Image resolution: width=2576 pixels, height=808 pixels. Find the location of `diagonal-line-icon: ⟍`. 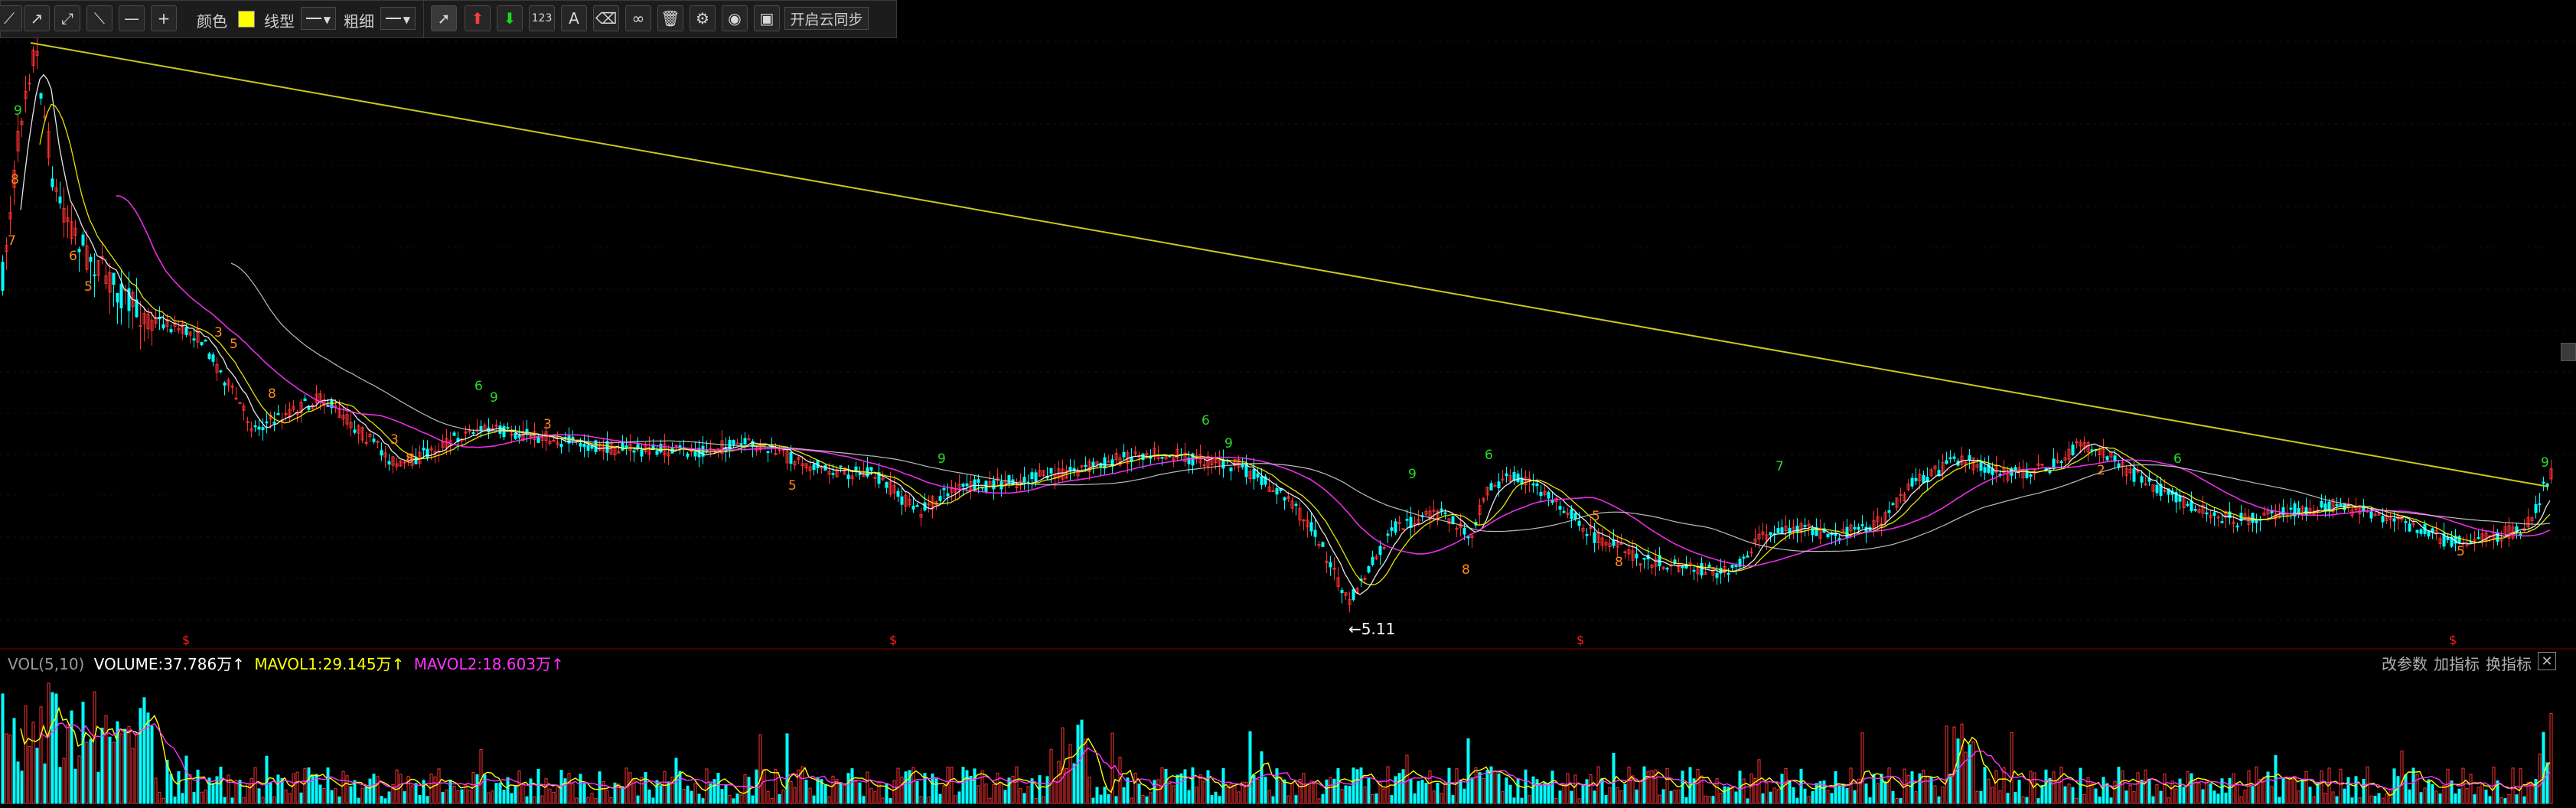

diagonal-line-icon: ⟍ is located at coordinates (99, 18).